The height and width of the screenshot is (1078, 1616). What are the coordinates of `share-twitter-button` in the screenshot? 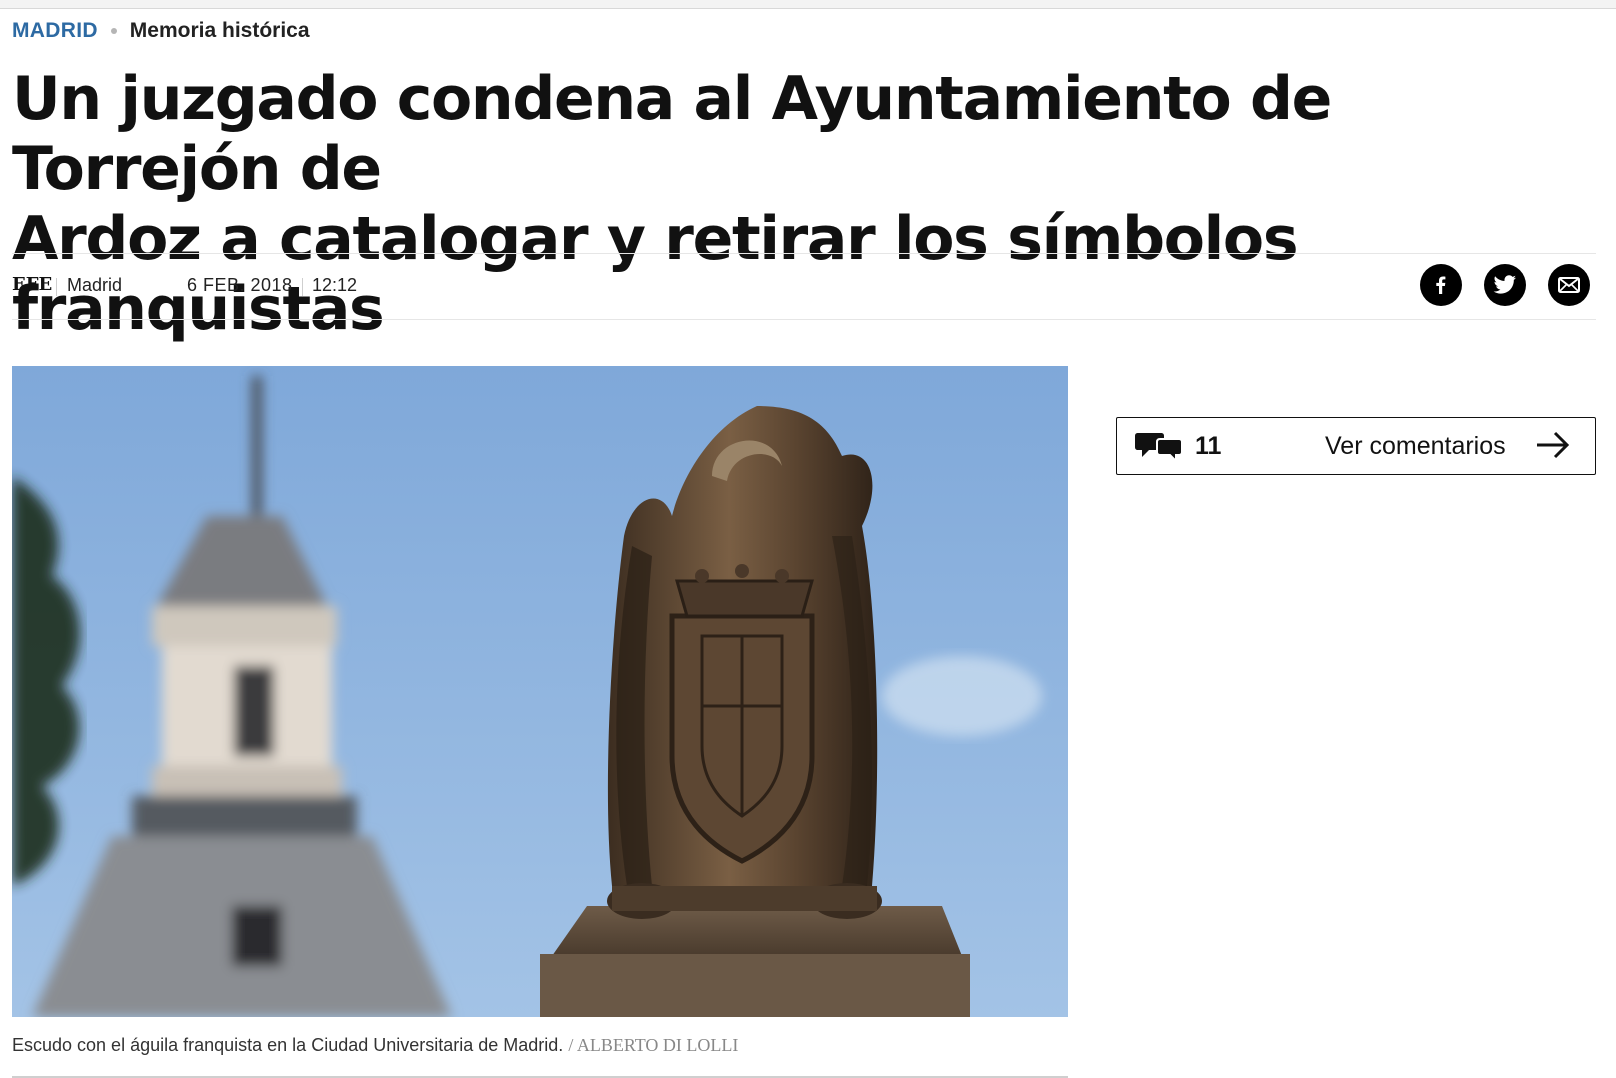 It's located at (1505, 285).